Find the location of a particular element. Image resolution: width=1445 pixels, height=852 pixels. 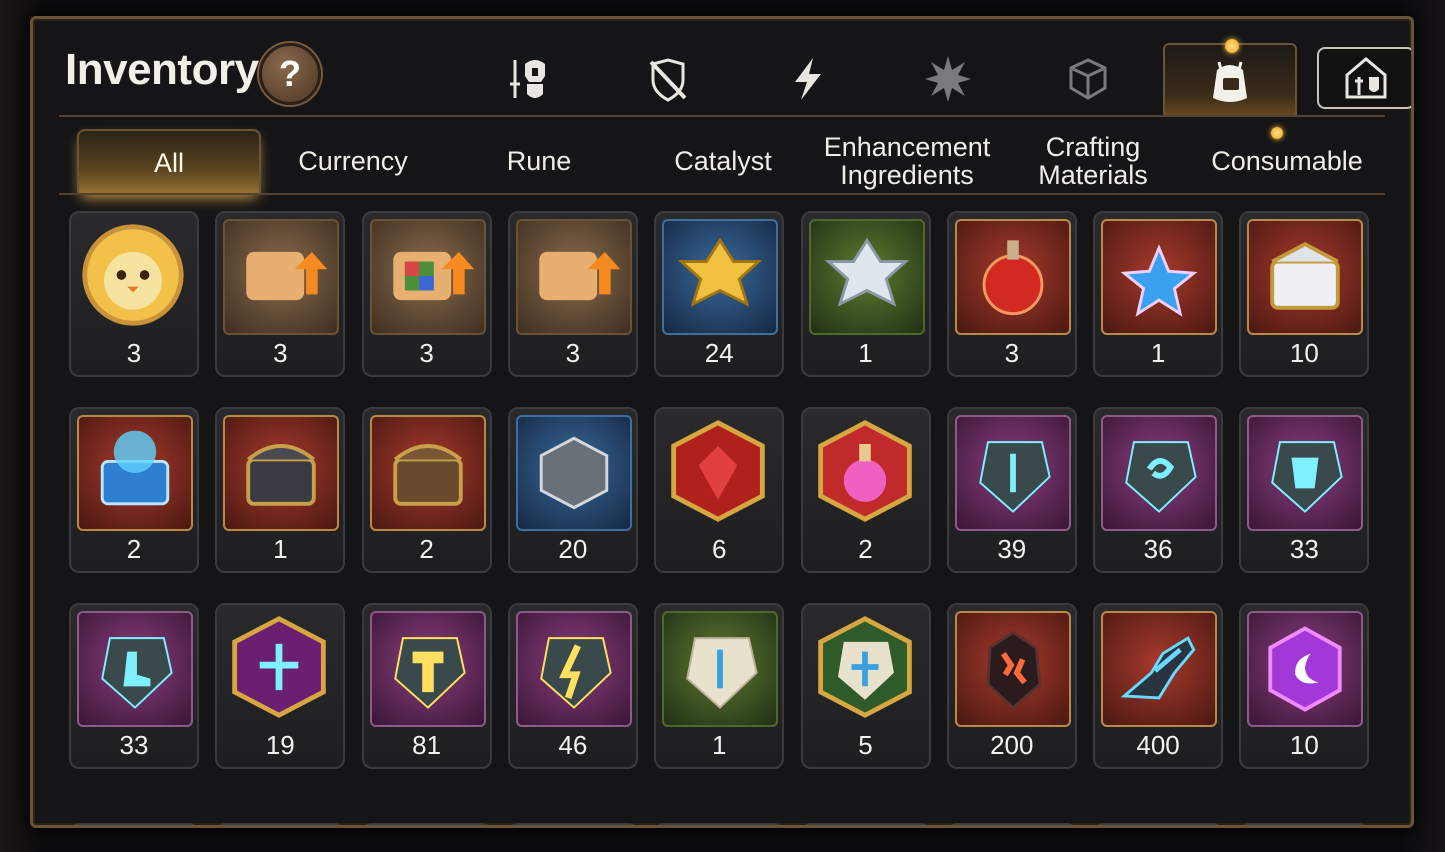

tab-currency: Currency is located at coordinates (353, 161).